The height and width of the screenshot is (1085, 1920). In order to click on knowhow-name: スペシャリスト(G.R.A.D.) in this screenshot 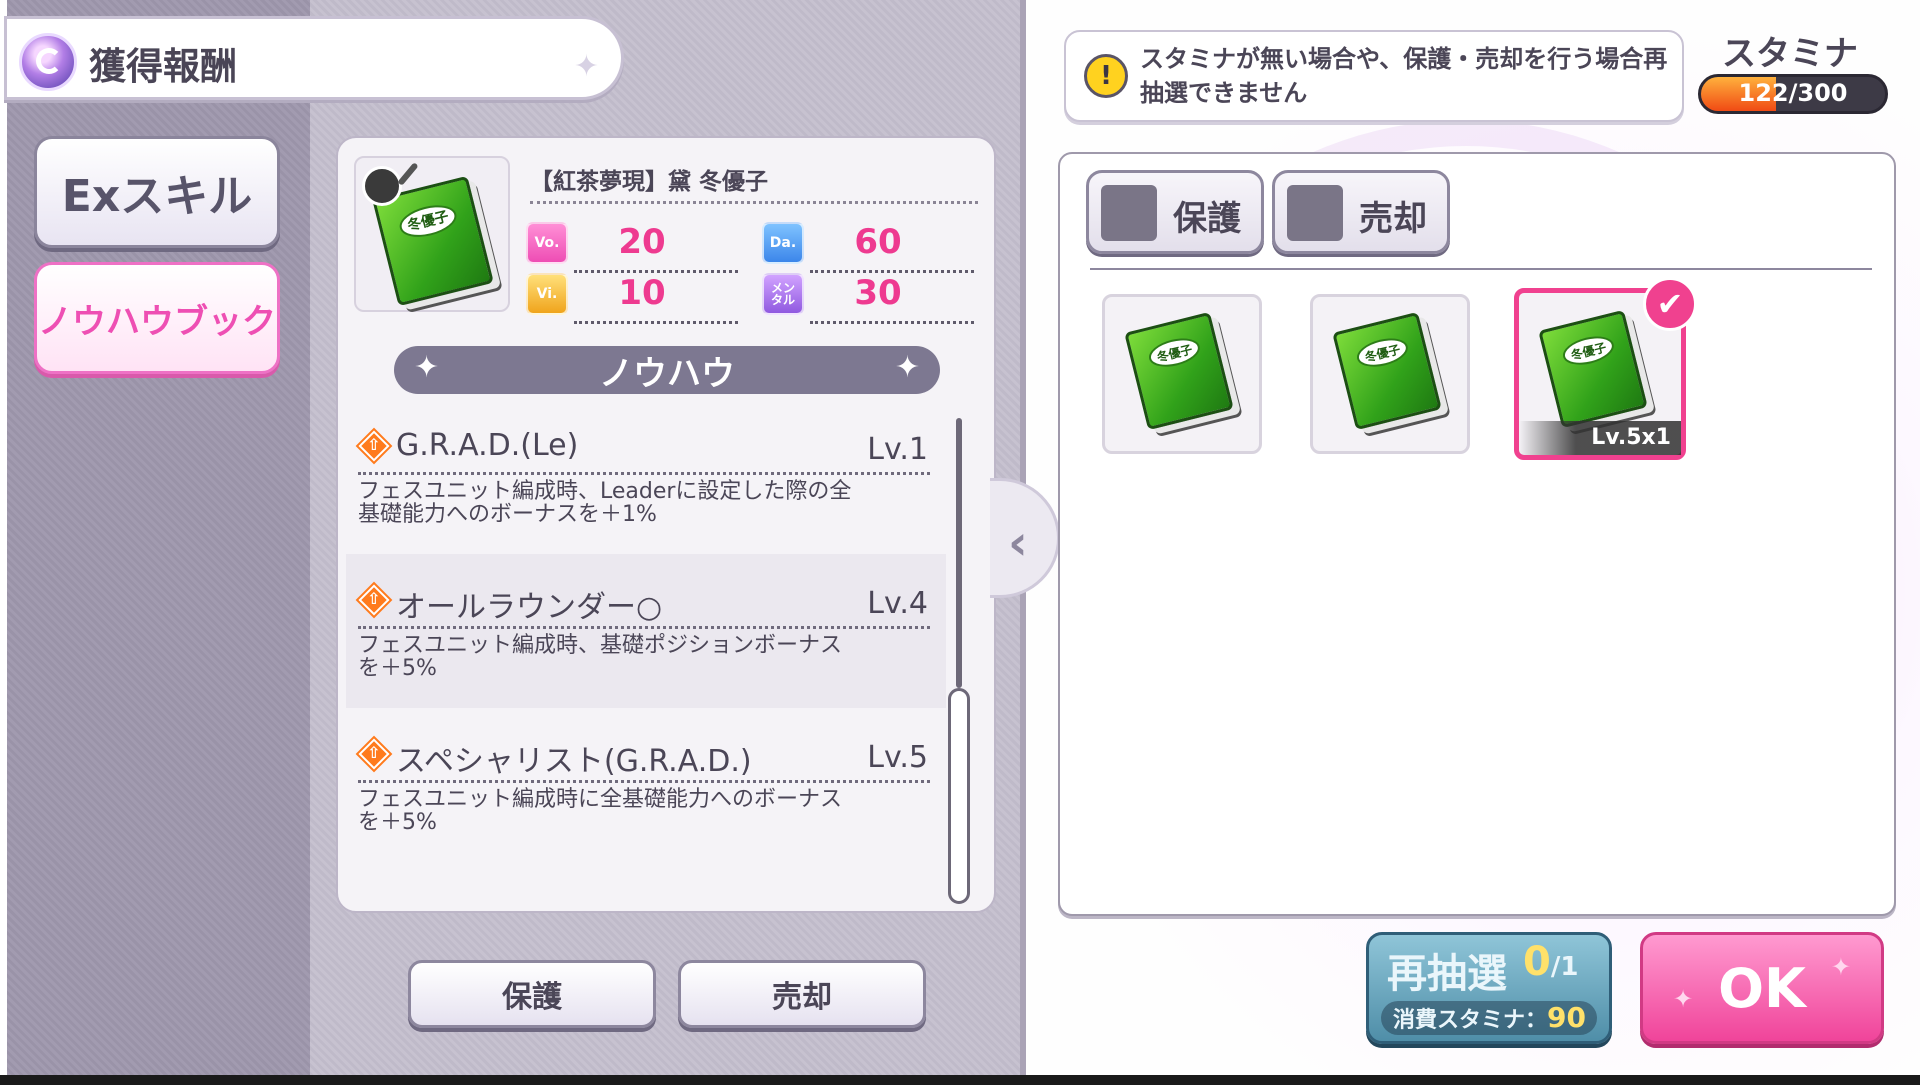, I will do `click(574, 761)`.